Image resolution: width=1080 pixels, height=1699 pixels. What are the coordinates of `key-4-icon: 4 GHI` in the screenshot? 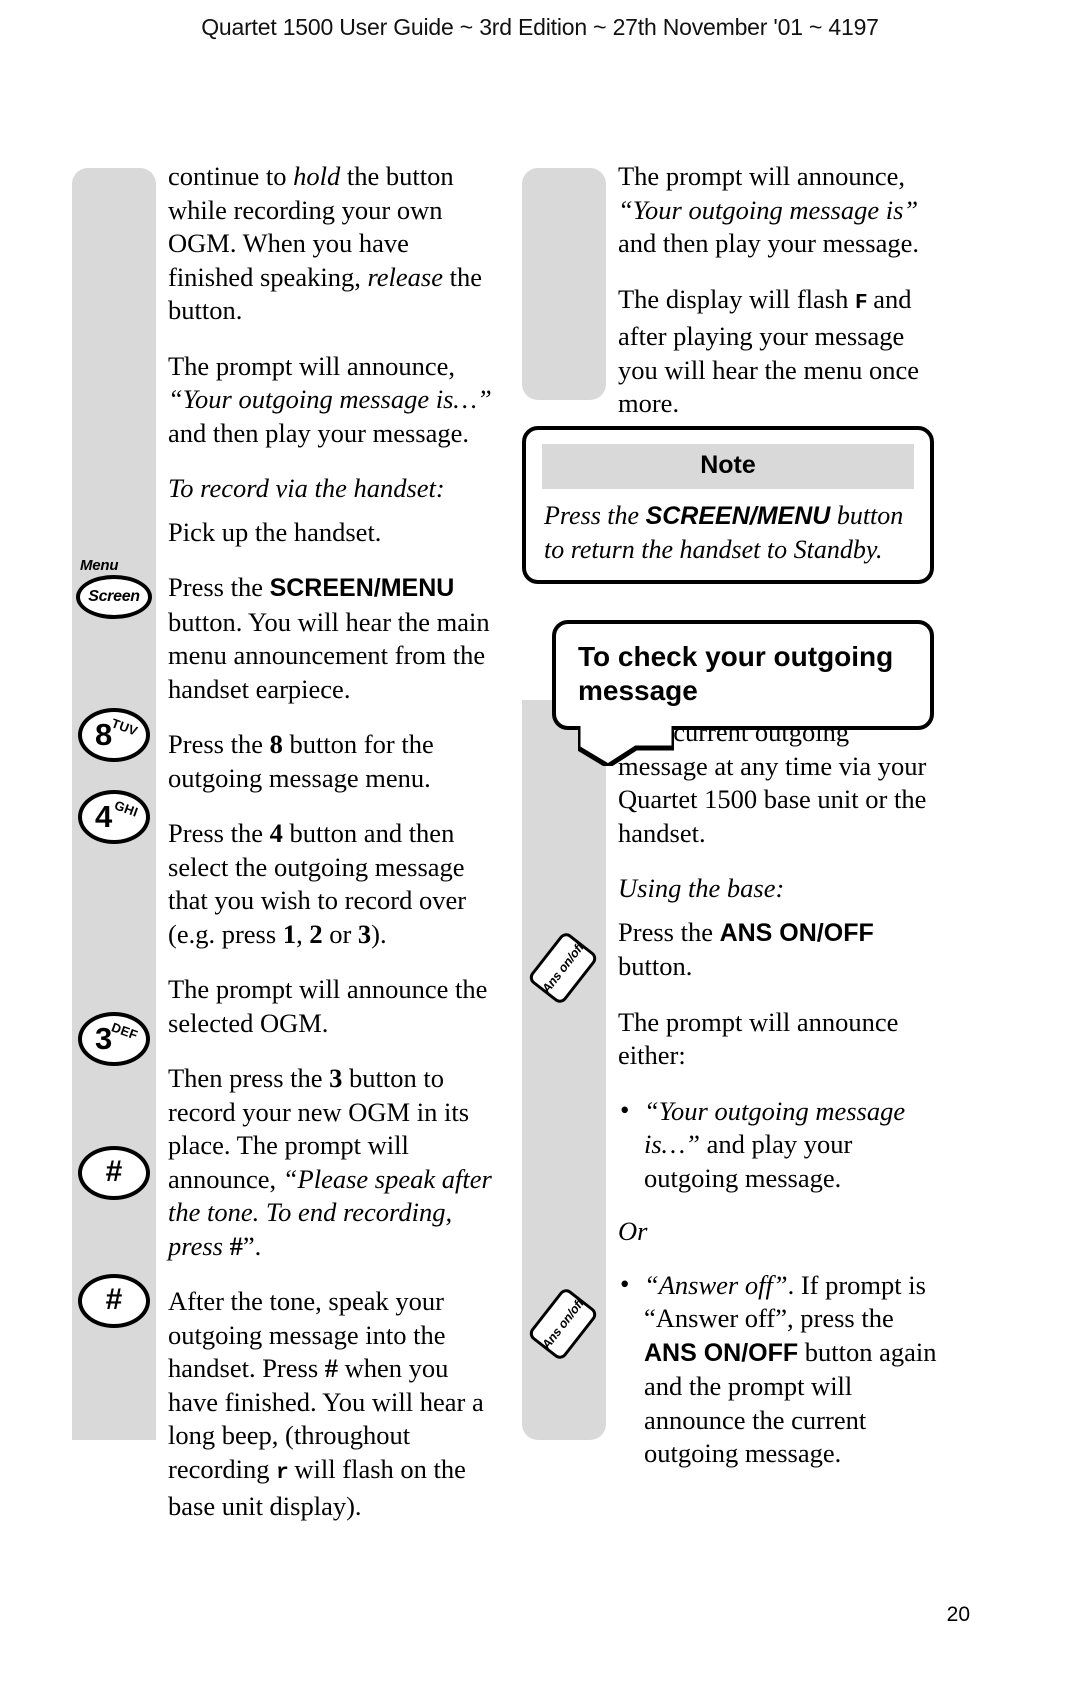 It's located at (114, 817).